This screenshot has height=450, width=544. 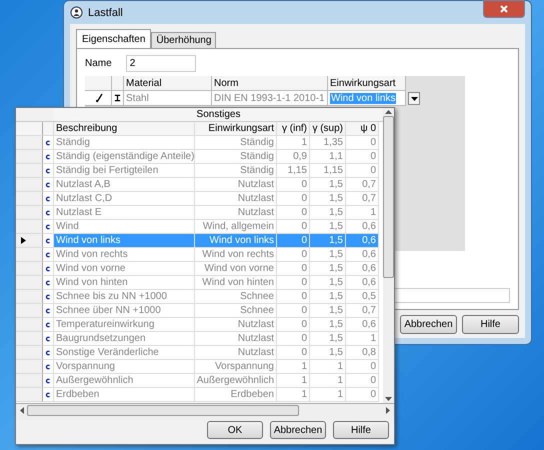 What do you see at coordinates (388, 410) in the screenshot?
I see `scroll-right-icon` at bounding box center [388, 410].